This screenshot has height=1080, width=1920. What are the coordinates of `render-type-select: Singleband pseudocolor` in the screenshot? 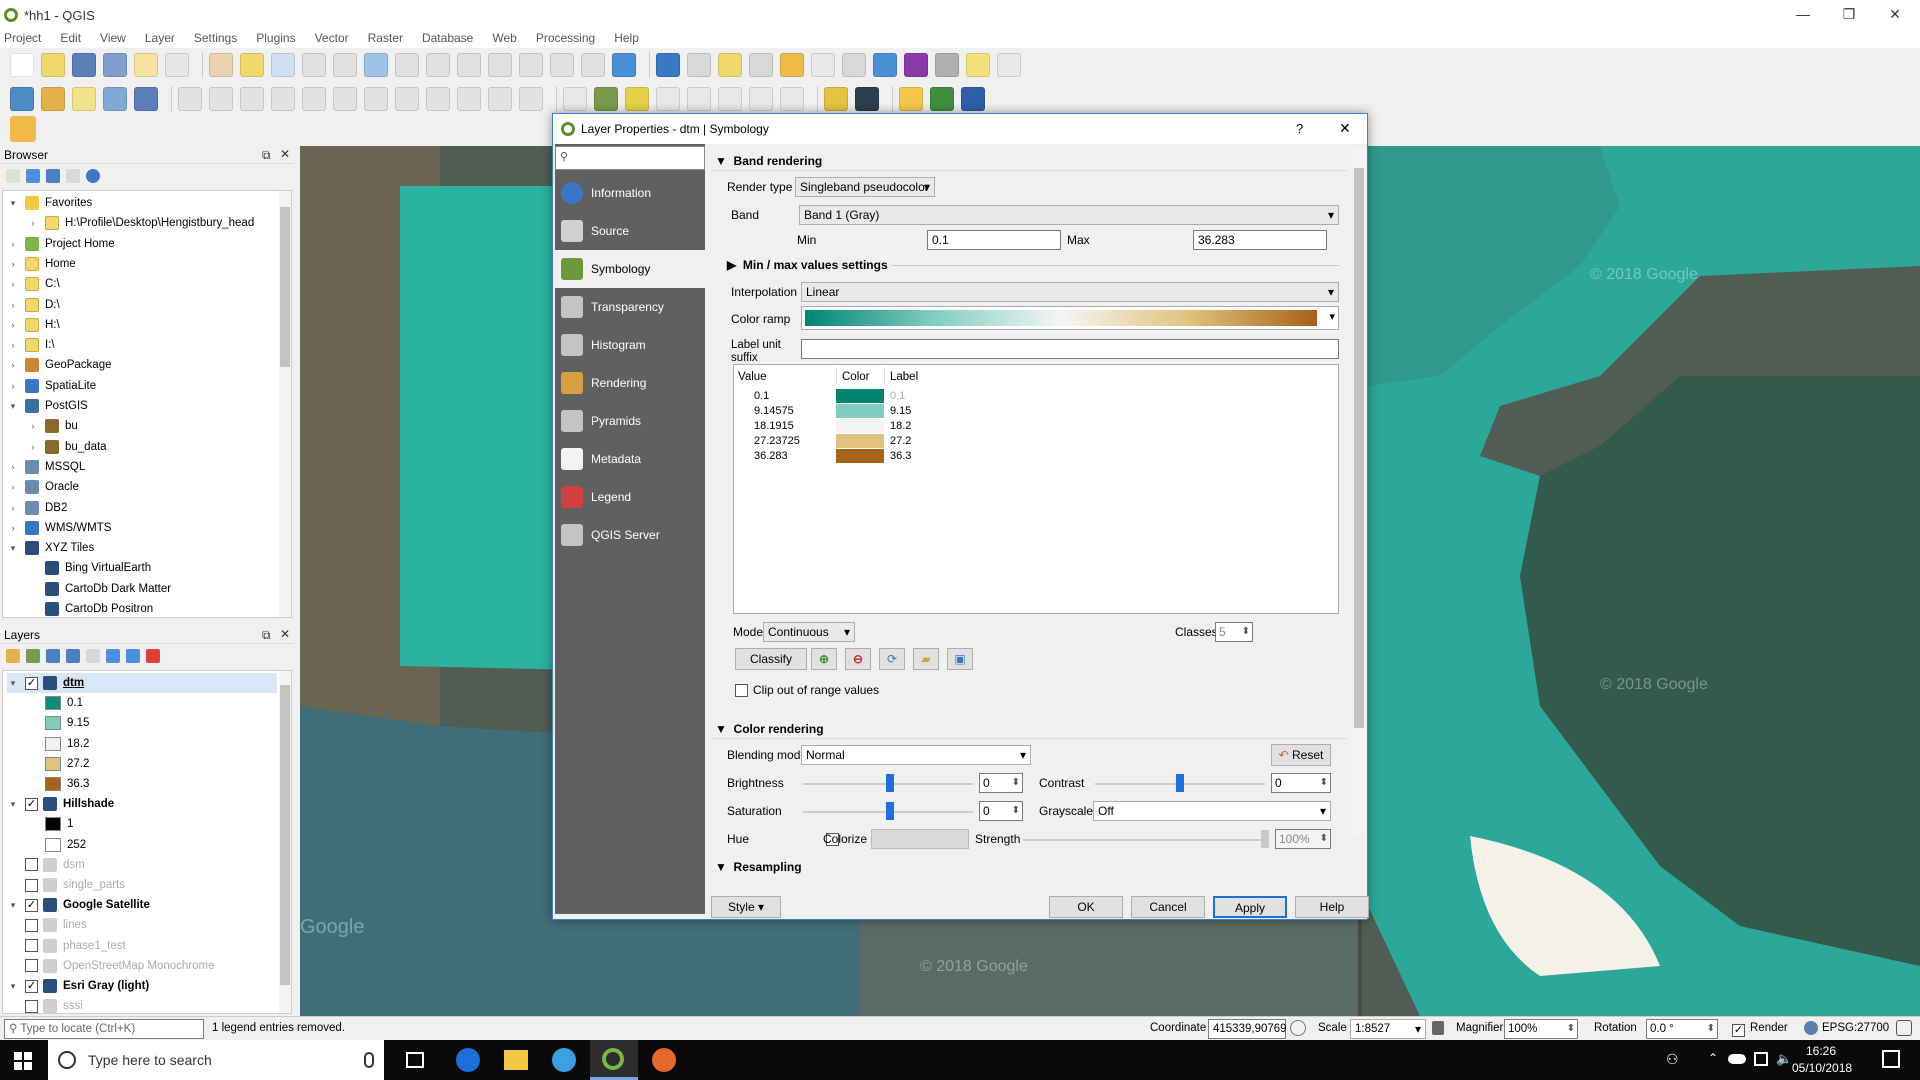 It's located at (865, 187).